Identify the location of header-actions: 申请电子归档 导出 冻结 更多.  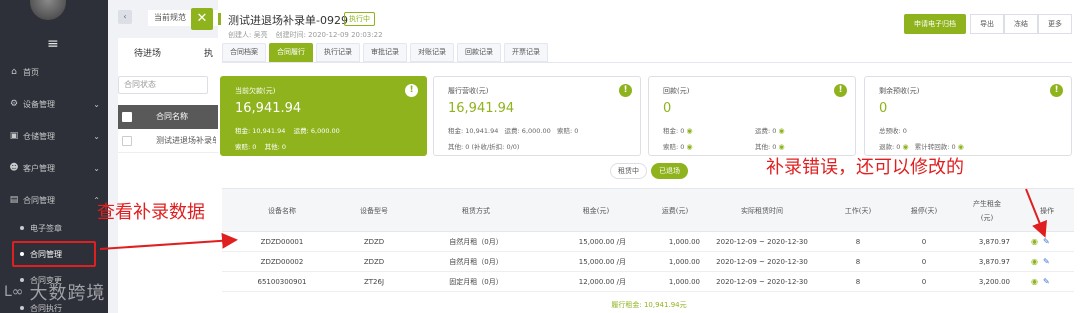
(988, 24).